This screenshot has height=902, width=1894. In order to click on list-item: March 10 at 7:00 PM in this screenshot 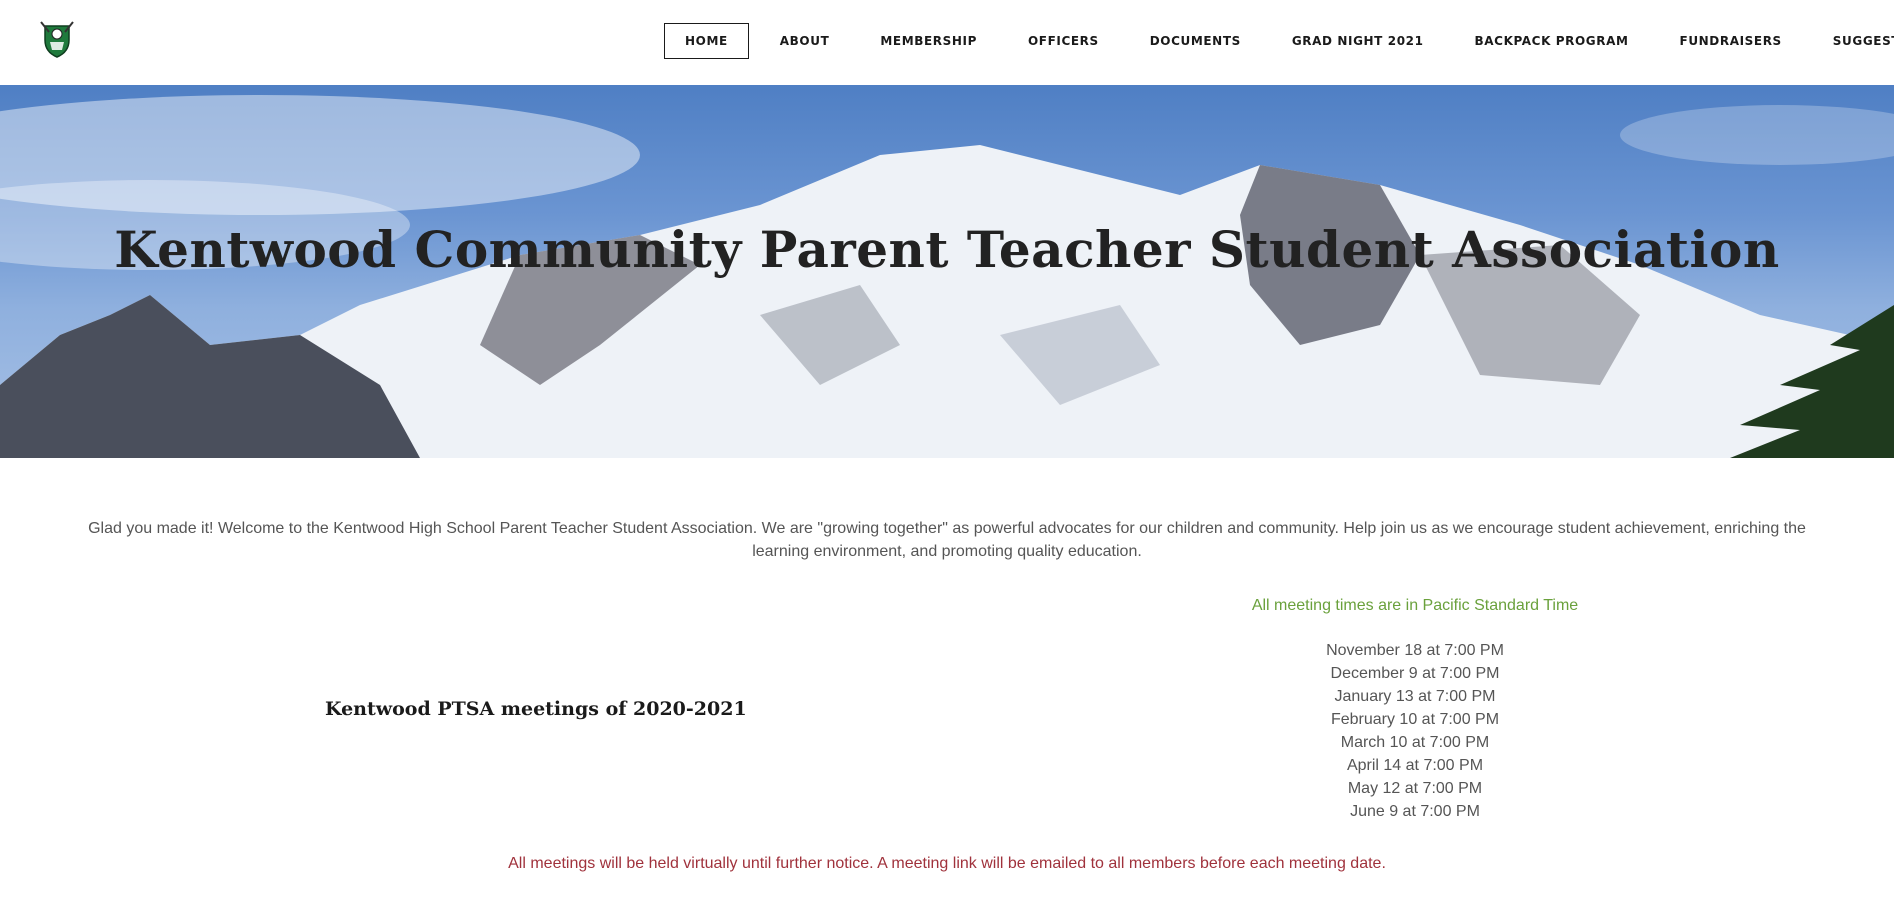, I will do `click(1415, 742)`.